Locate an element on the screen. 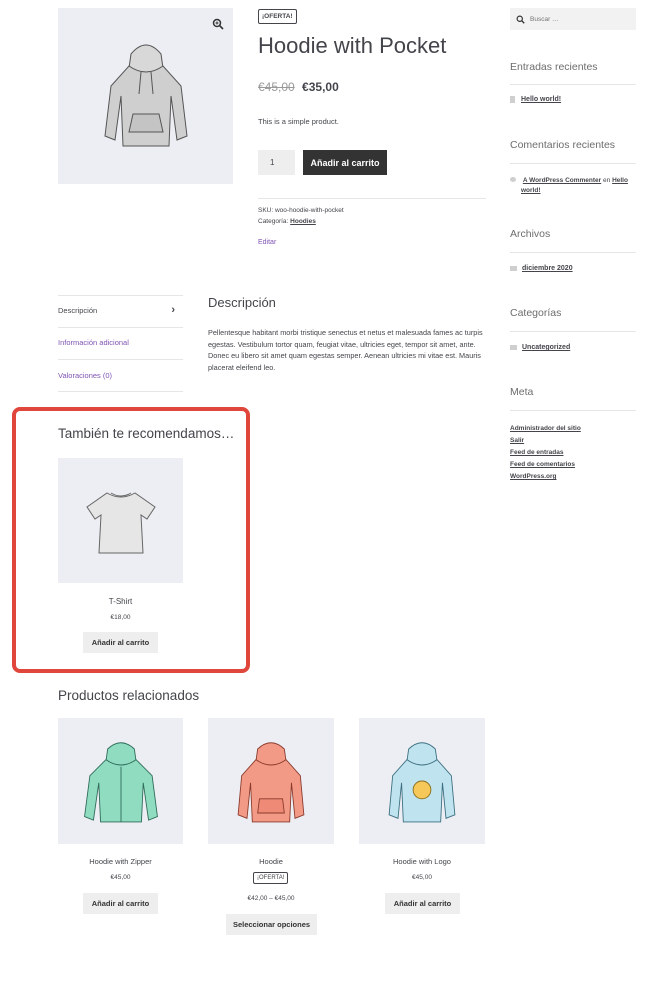  archives-divider is located at coordinates (573, 252).